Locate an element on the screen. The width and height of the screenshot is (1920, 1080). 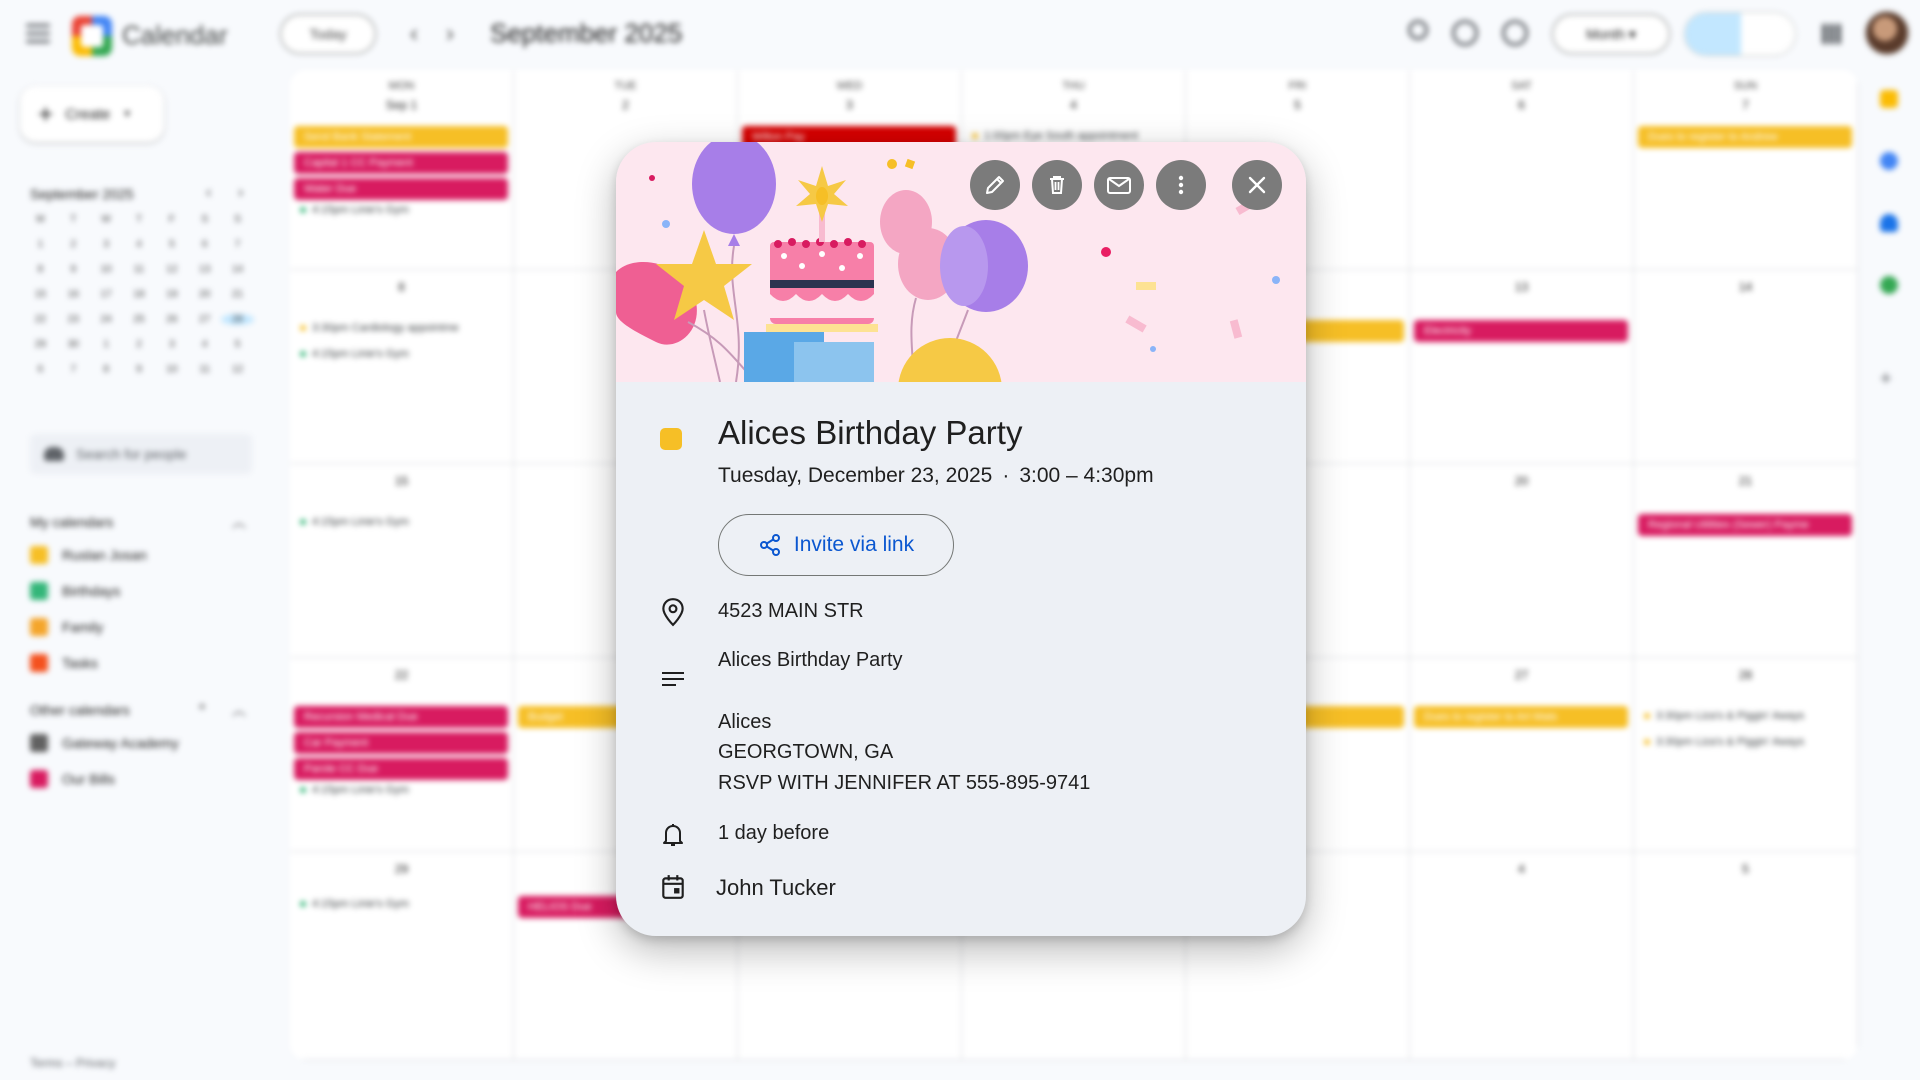
other-calendars-title: Other calendars is located at coordinates (80, 710).